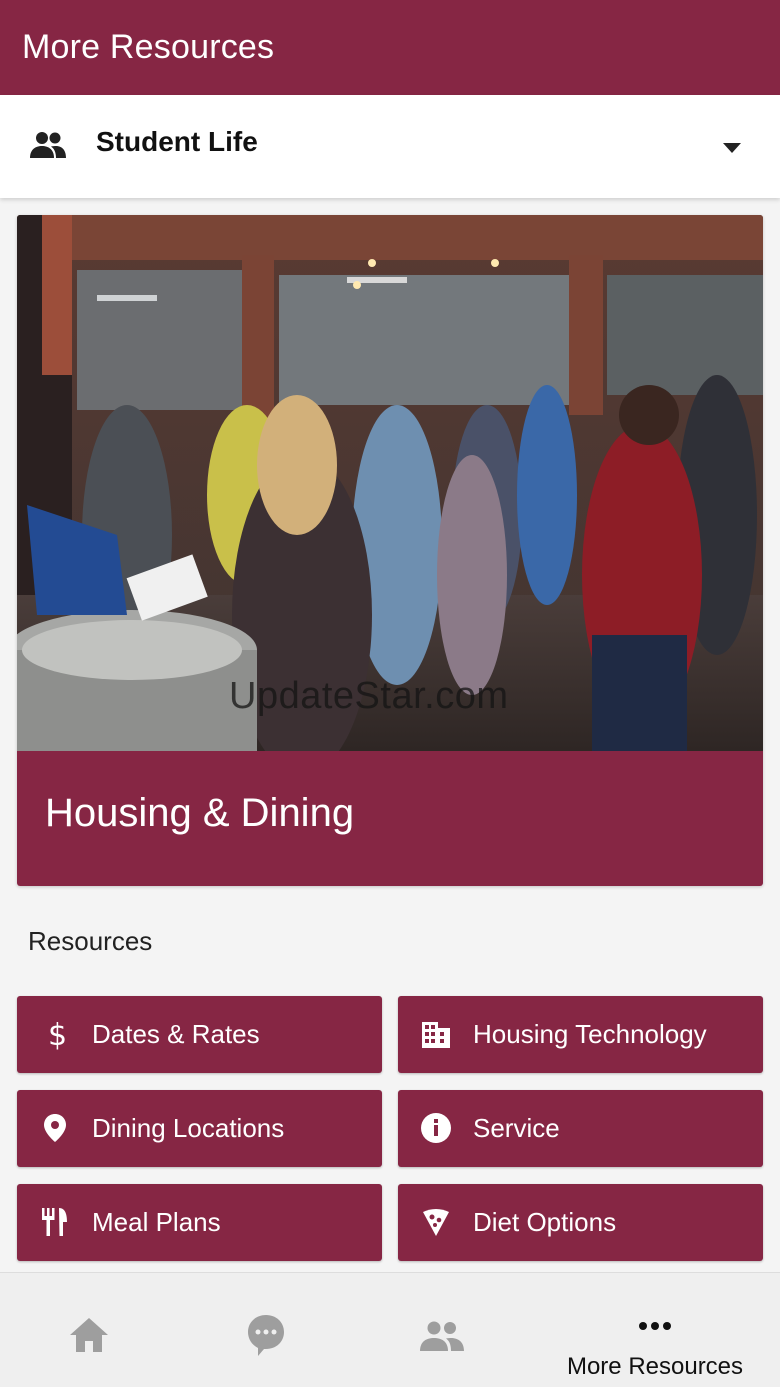  Describe the element at coordinates (516, 1128) in the screenshot. I see `service-label: Service` at that location.